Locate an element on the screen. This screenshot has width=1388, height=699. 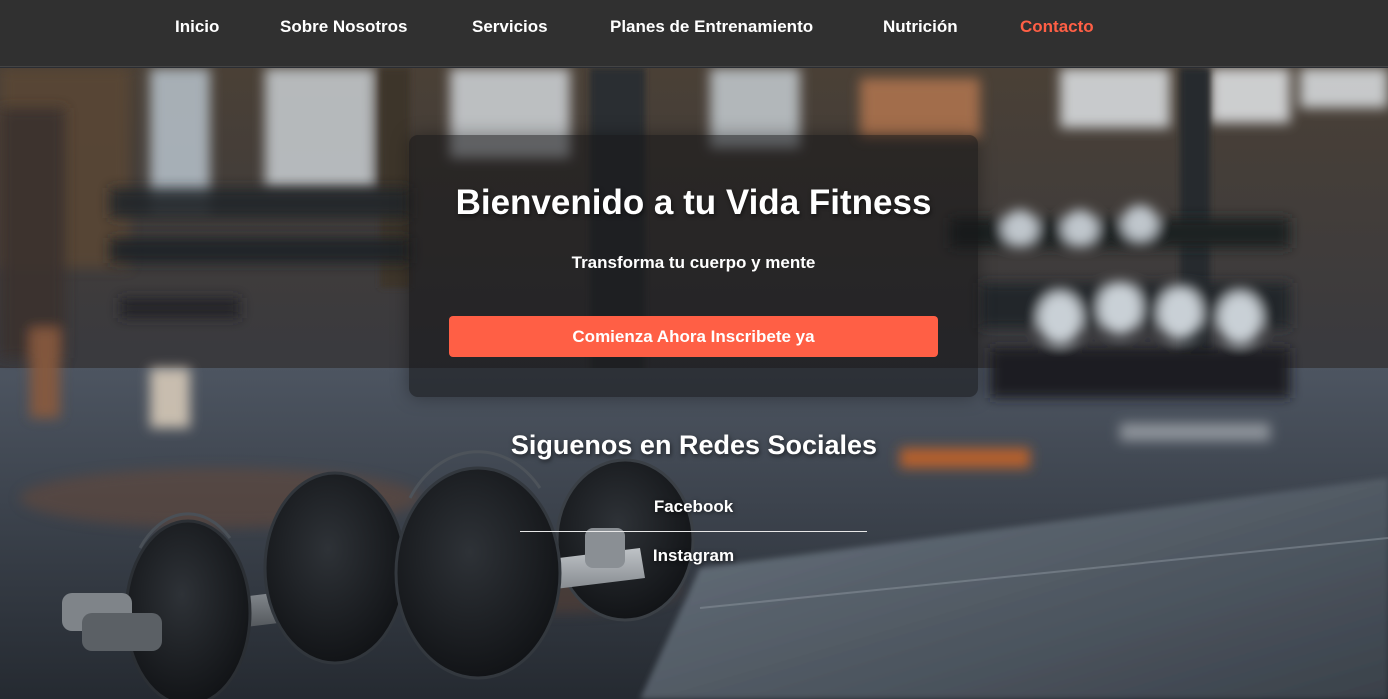
hero-title: Bienvenido a tu Vida Fitness is located at coordinates (693, 202).